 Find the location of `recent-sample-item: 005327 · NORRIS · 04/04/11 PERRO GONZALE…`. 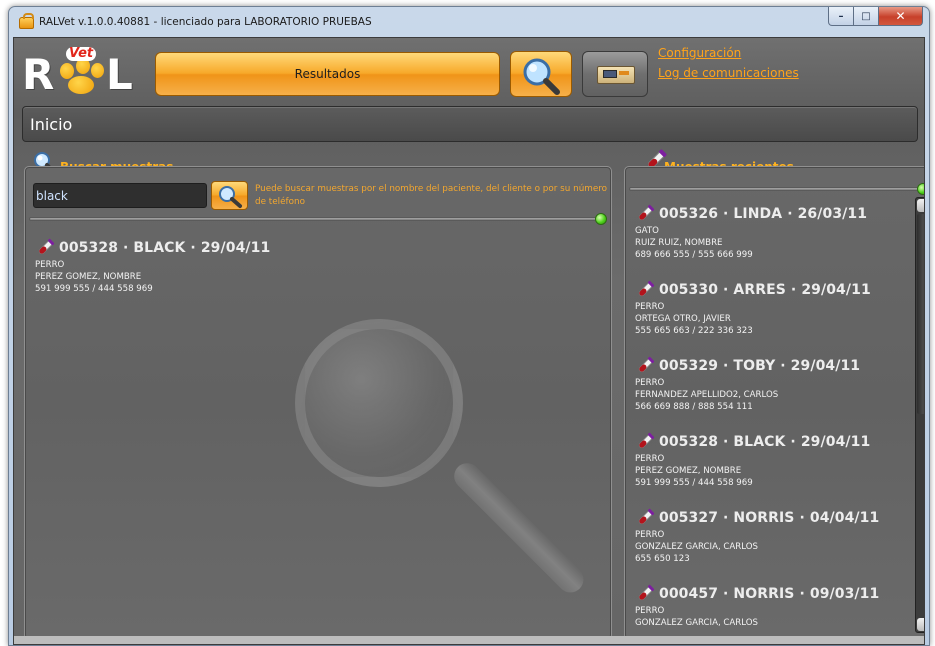

recent-sample-item: 005327 · NORRIS · 04/04/11 PERRO GONZALE… is located at coordinates (757, 536).